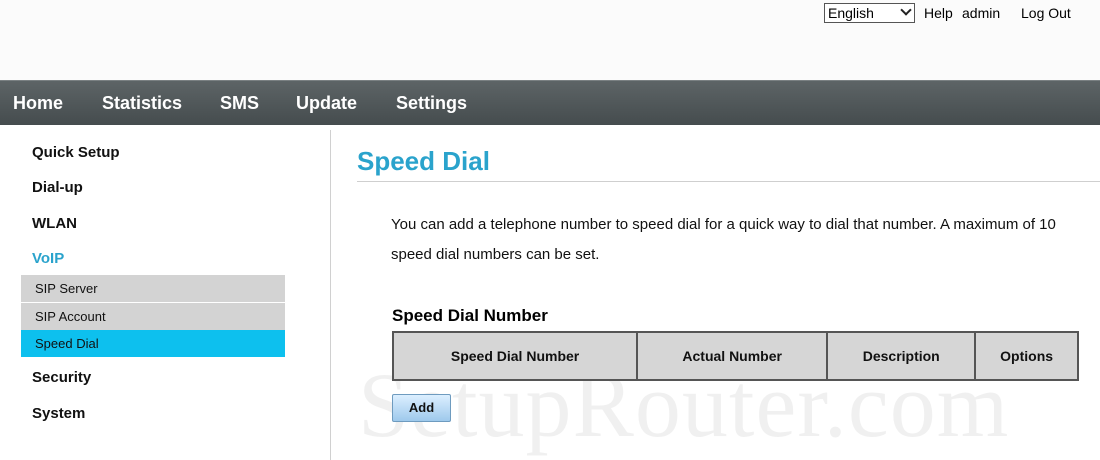 This screenshot has height=460, width=1100. Describe the element at coordinates (1026, 356) in the screenshot. I see `column-header-options: Options` at that location.